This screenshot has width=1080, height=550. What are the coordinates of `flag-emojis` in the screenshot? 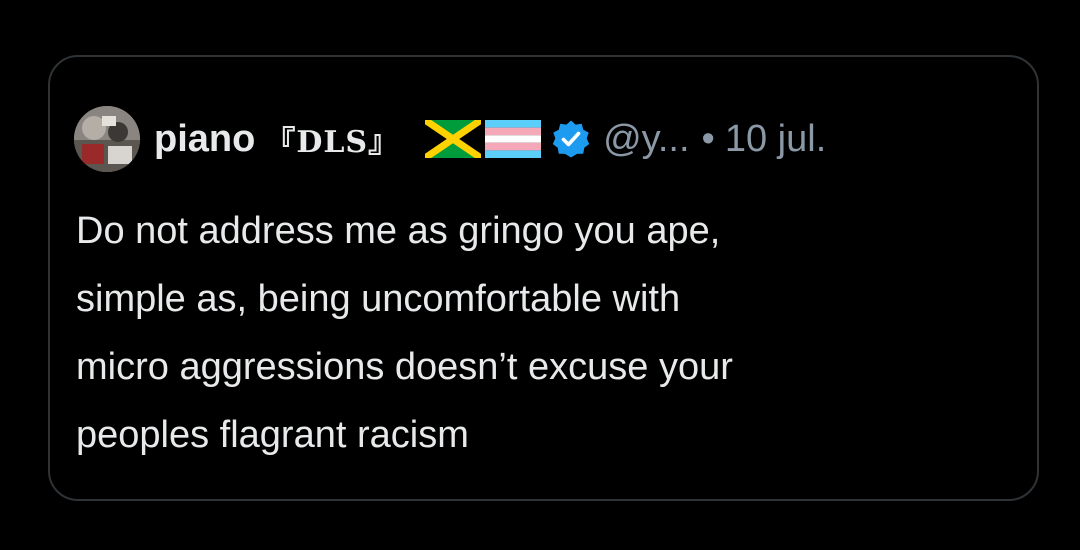 It's located at (483, 139).